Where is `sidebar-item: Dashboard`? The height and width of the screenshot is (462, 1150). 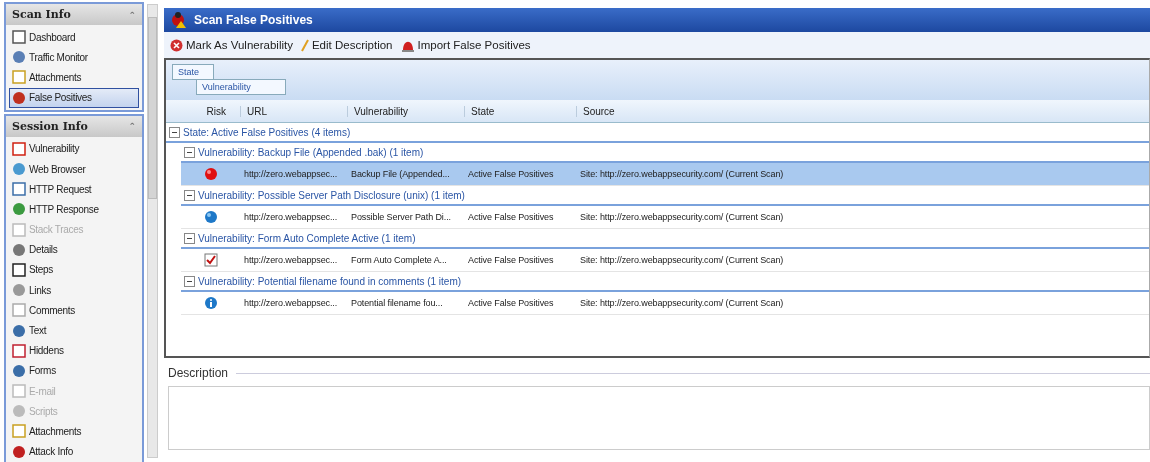
sidebar-item: Dashboard is located at coordinates (74, 37).